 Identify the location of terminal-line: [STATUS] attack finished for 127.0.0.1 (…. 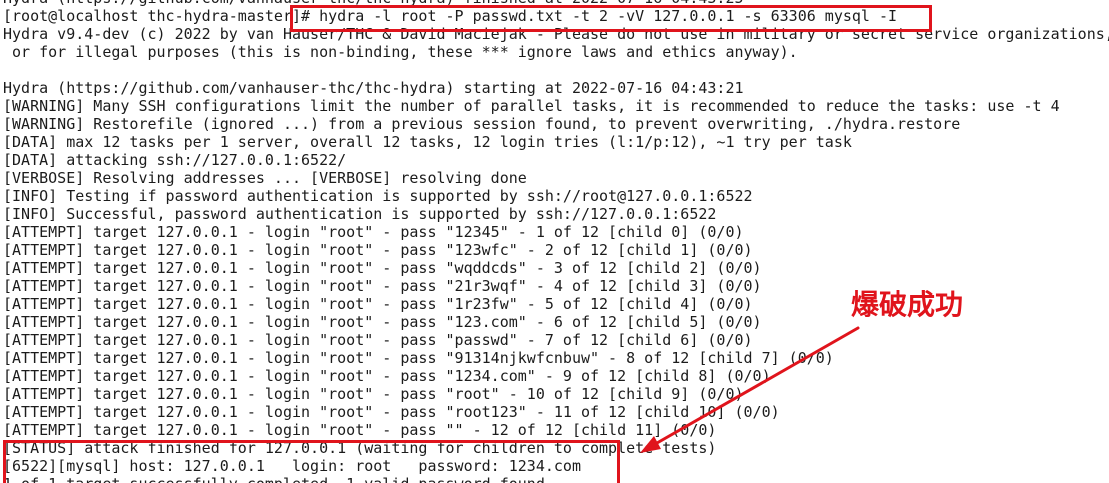
(360, 448).